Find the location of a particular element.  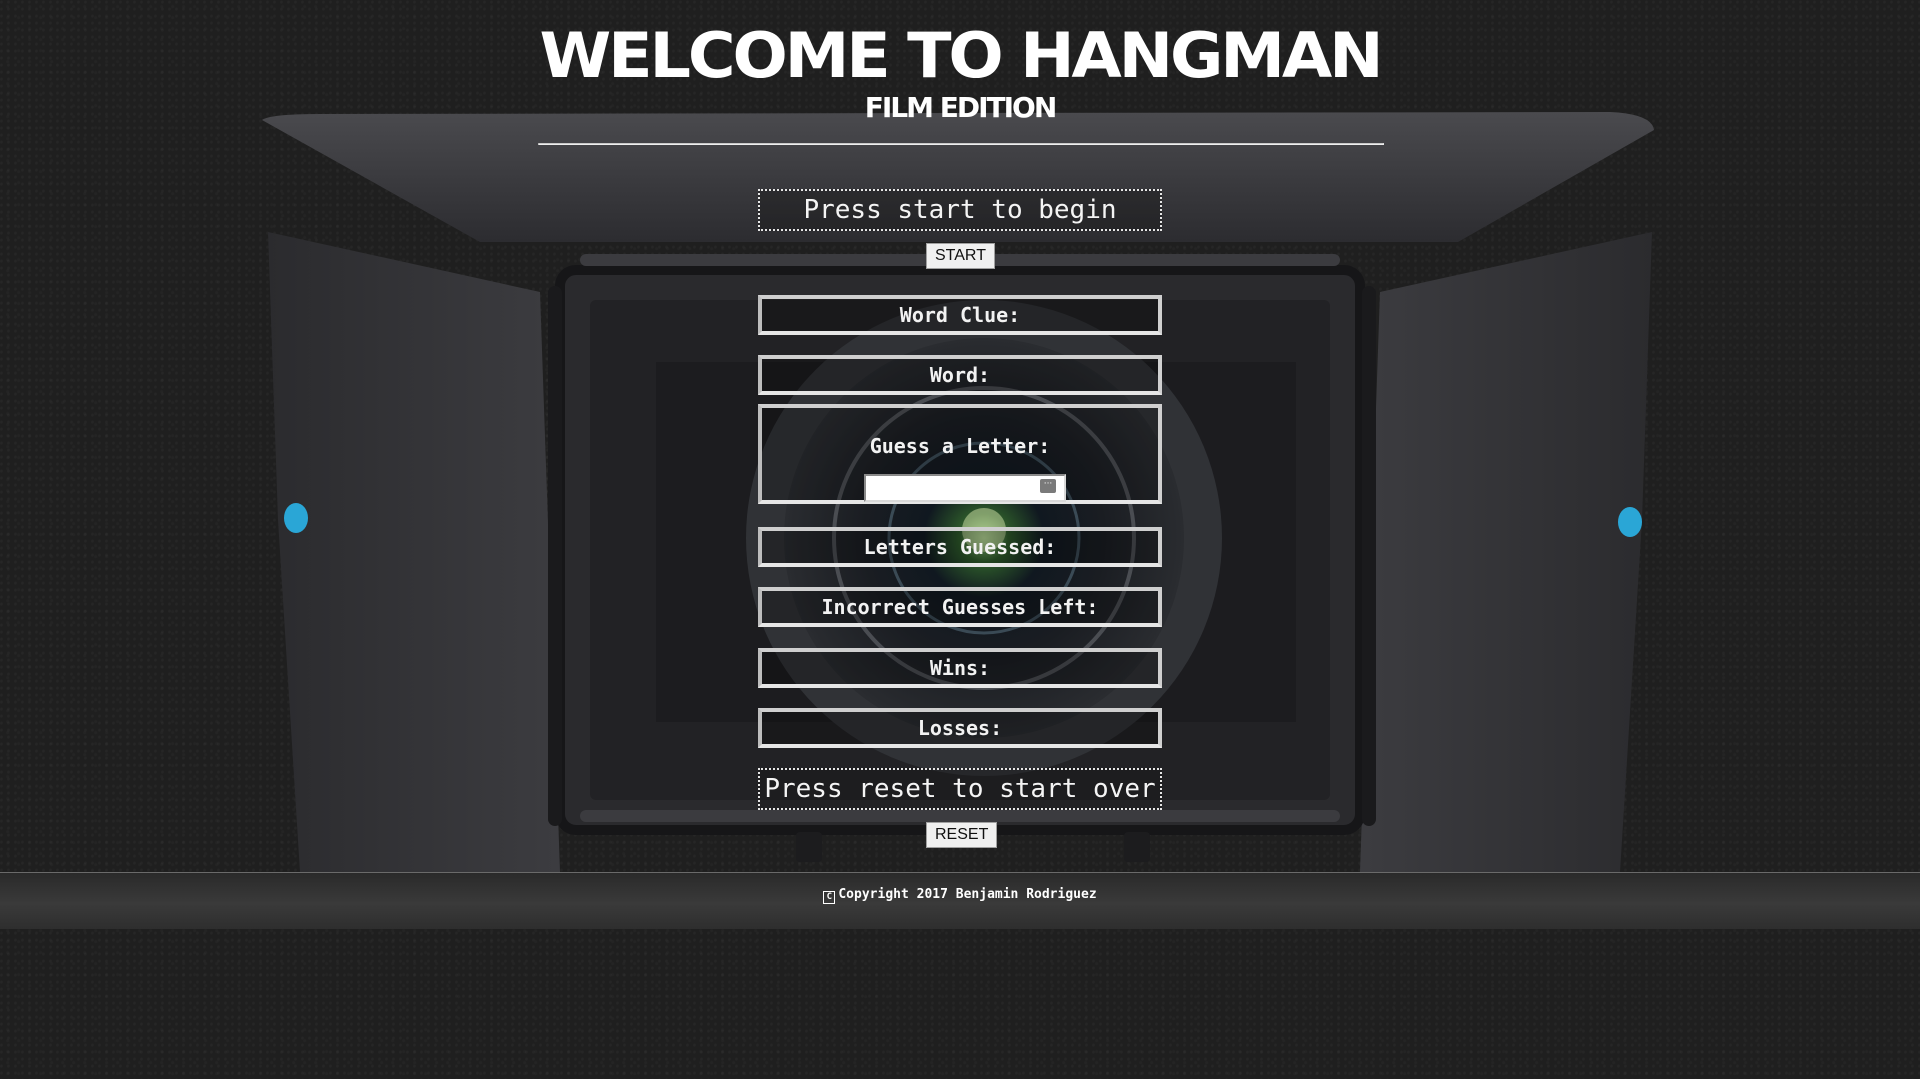

incorrect-guesses-left-display: Incorrect Guesses Left: is located at coordinates (960, 607).